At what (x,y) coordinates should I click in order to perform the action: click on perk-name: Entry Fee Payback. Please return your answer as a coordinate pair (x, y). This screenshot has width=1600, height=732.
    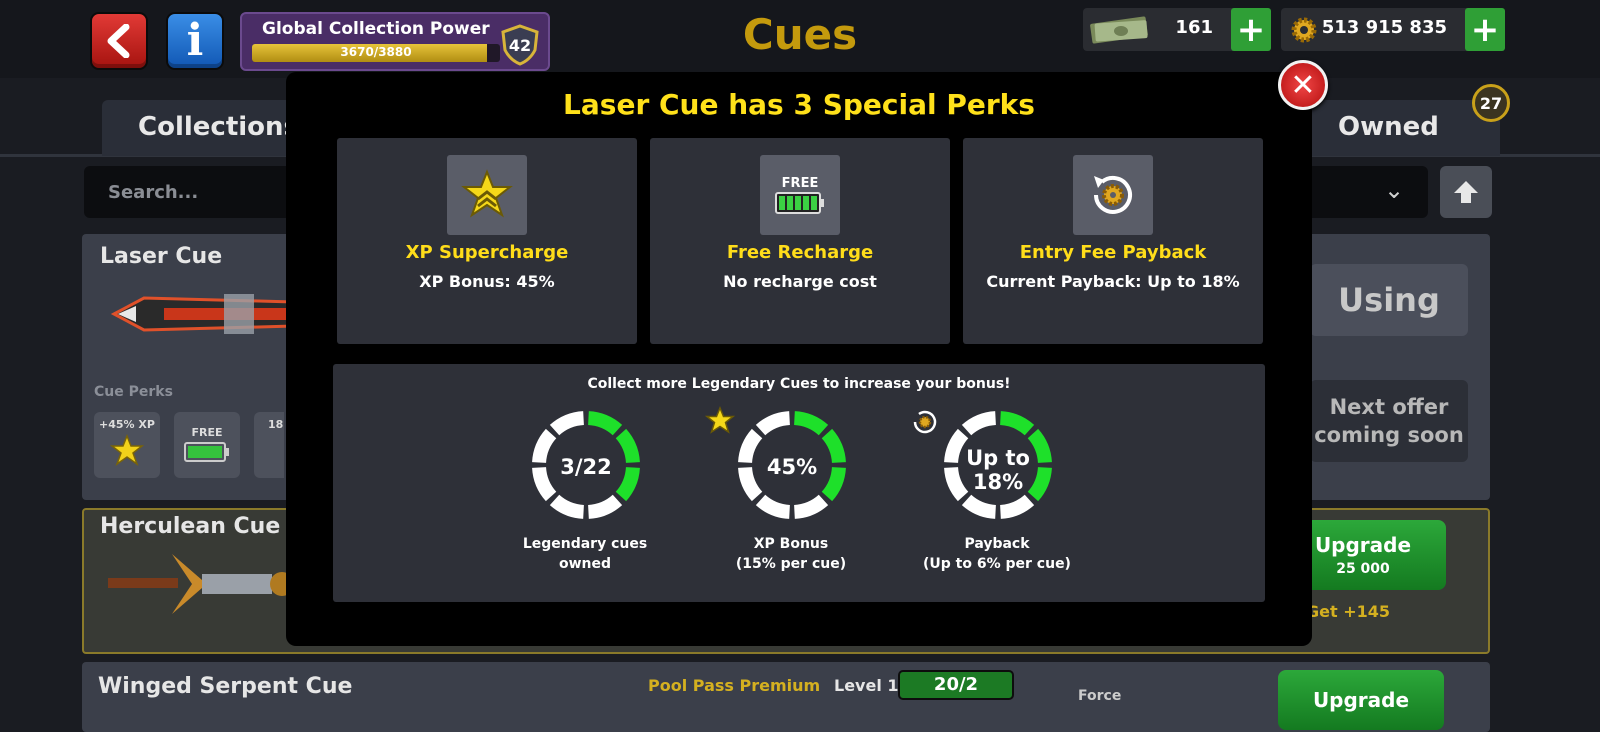
    Looking at the image, I should click on (1113, 252).